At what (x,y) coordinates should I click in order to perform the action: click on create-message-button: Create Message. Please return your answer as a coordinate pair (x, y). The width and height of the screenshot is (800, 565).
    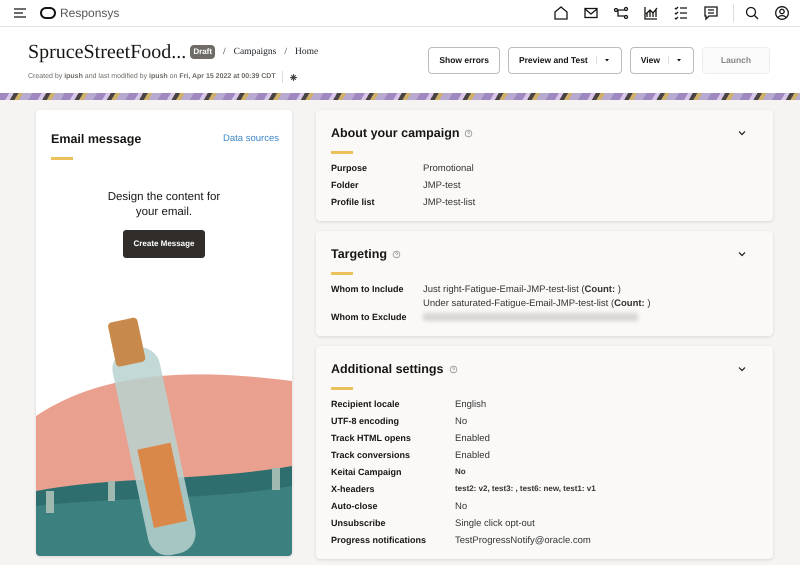
    Looking at the image, I should click on (164, 244).